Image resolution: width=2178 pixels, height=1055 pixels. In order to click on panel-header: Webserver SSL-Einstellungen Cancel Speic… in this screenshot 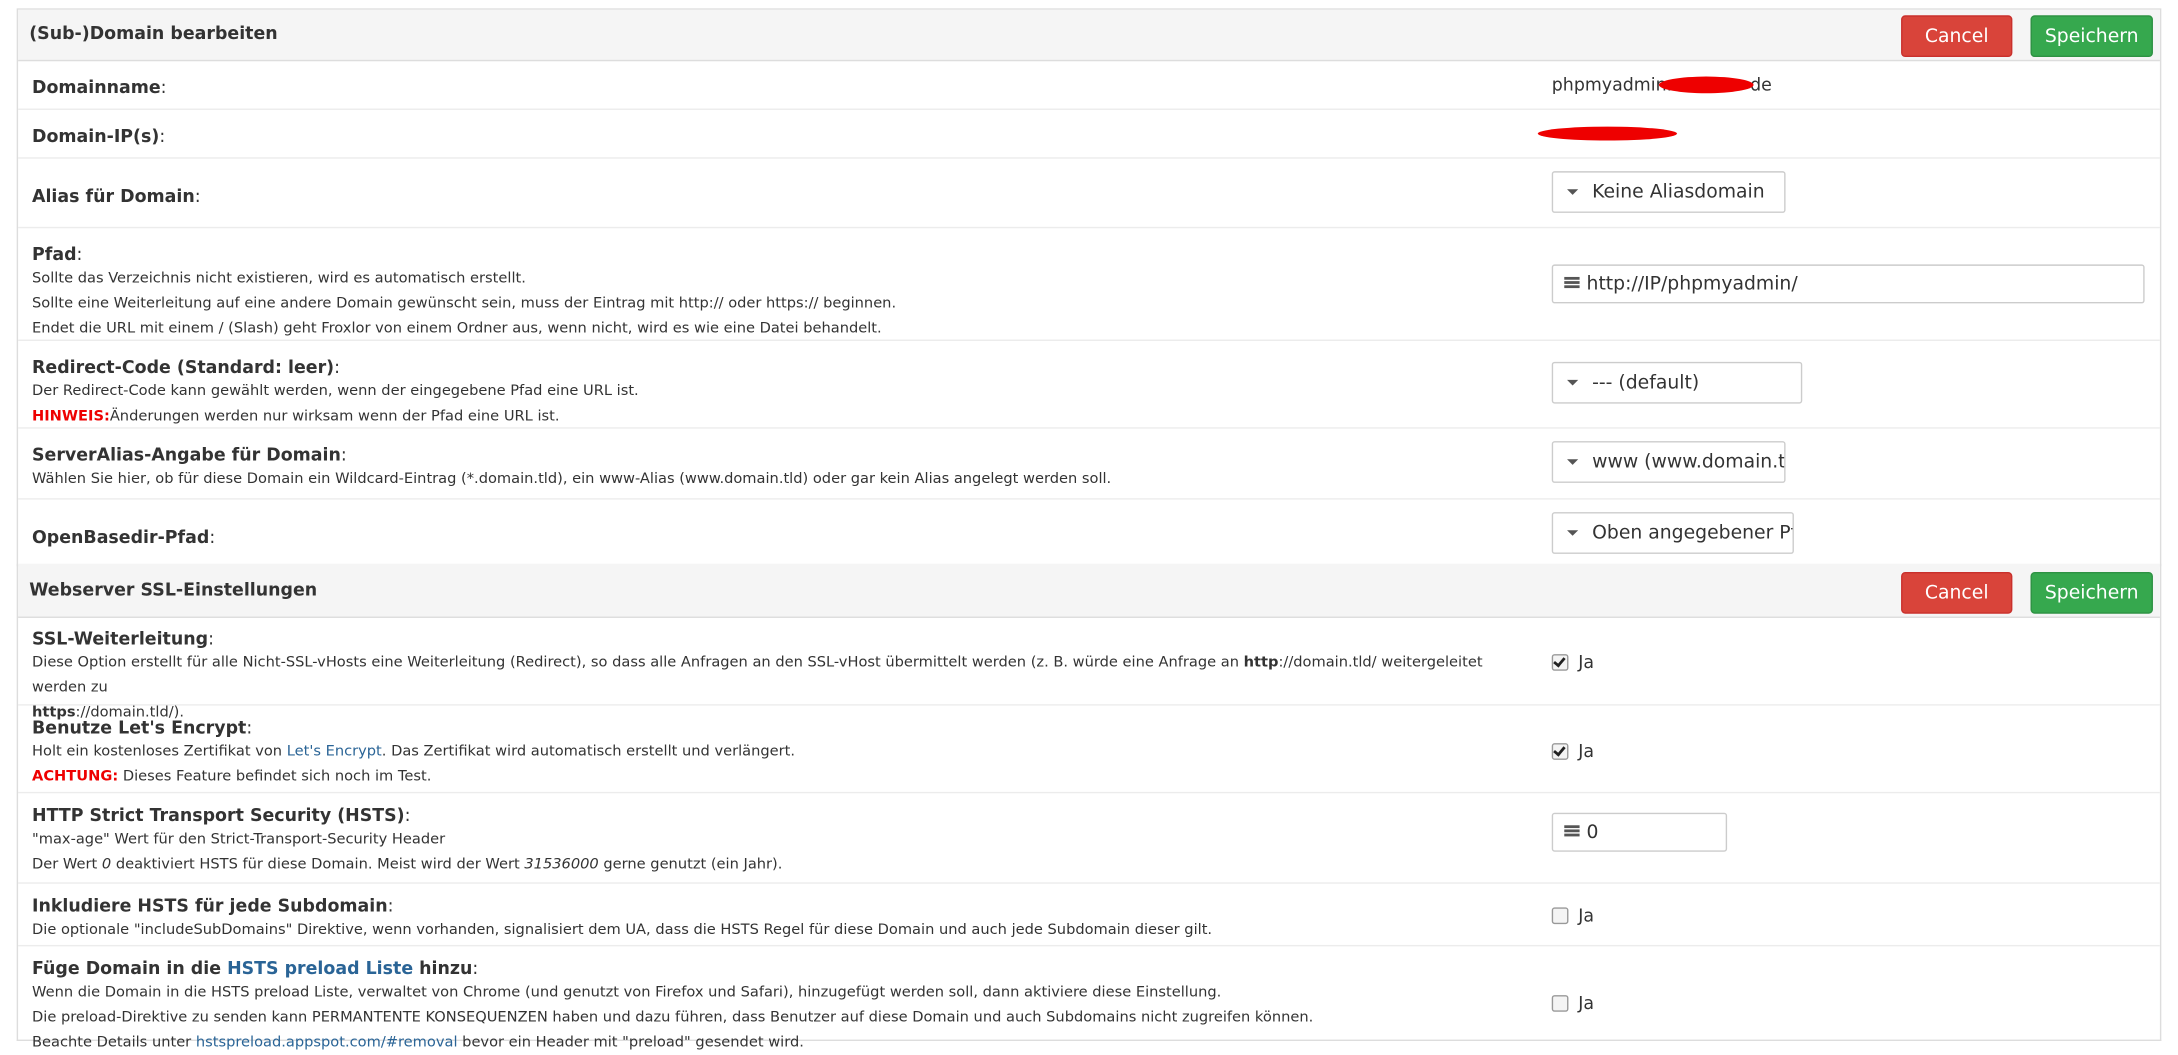, I will do `click(1089, 590)`.